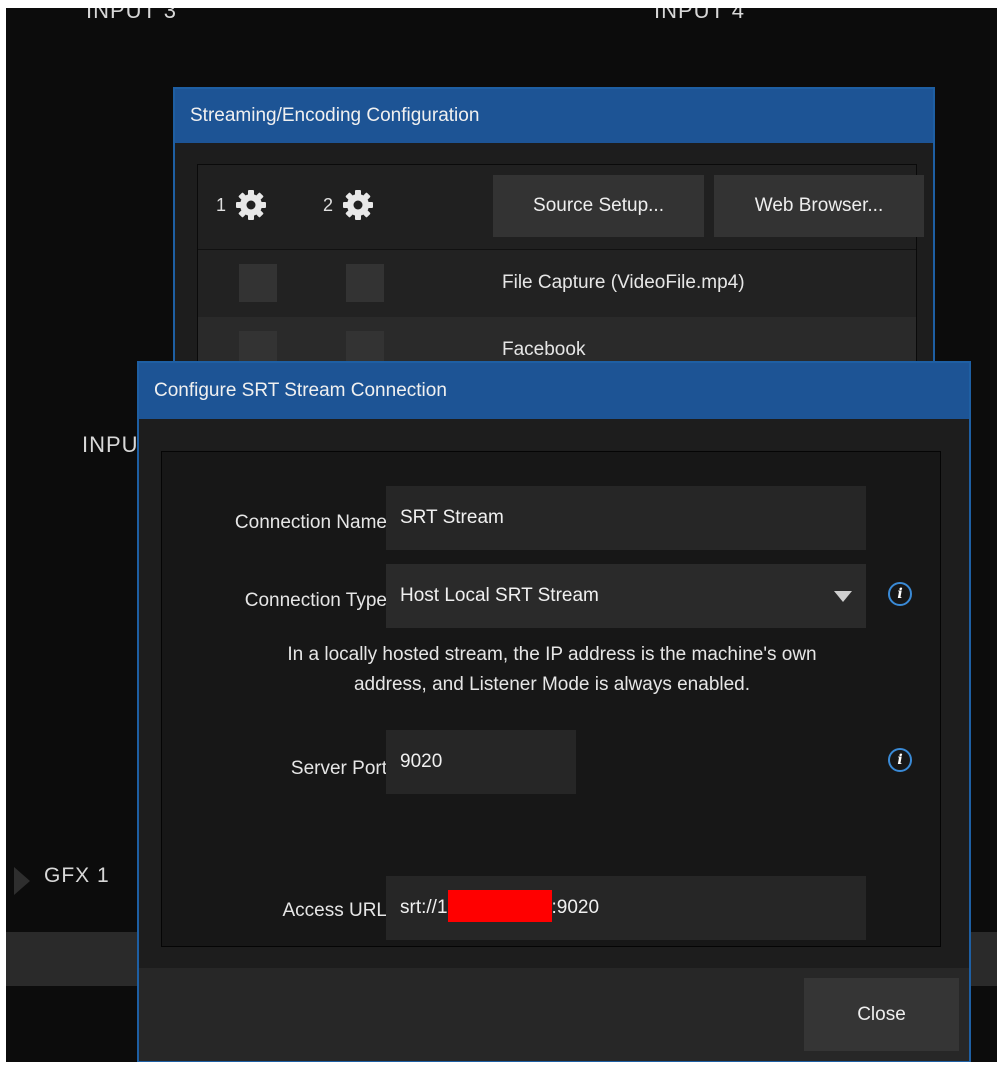 This screenshot has height=1070, width=997. What do you see at coordinates (258, 283) in the screenshot?
I see `output1-checkbox` at bounding box center [258, 283].